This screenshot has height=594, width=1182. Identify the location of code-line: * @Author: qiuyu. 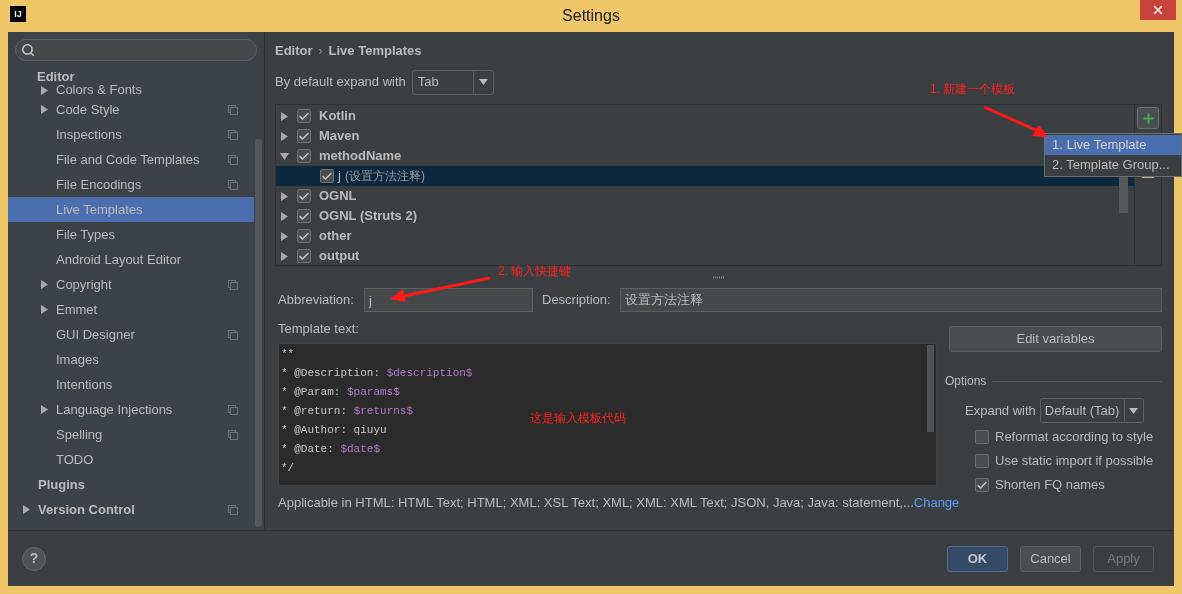
(334, 430).